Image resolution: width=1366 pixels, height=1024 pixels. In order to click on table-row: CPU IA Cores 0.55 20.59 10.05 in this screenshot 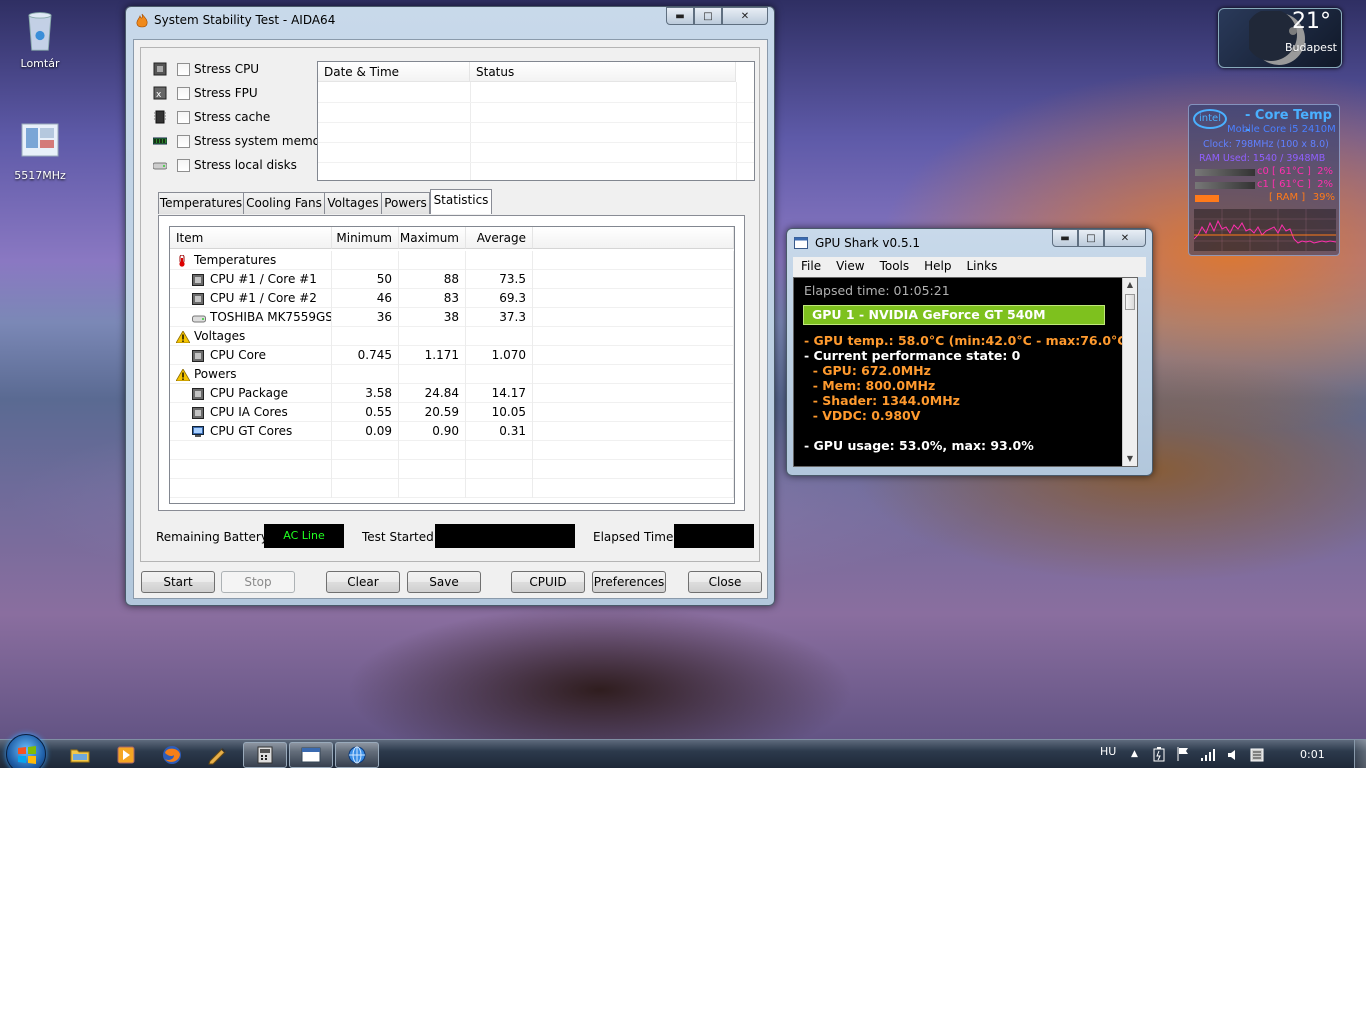, I will do `click(452, 412)`.